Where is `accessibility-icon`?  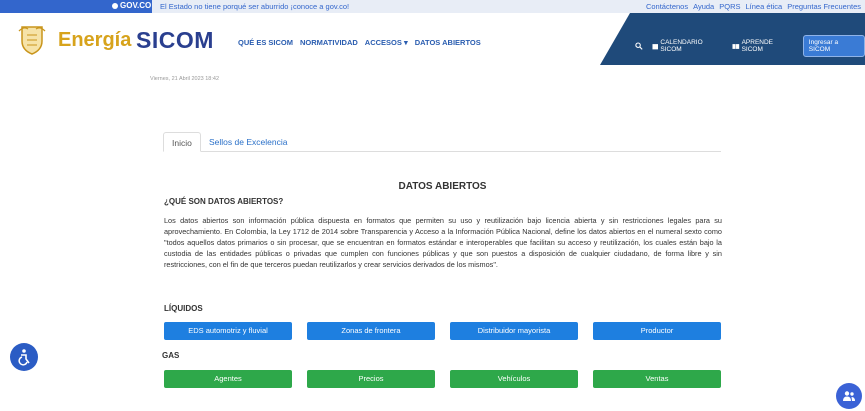
accessibility-icon is located at coordinates (24, 357).